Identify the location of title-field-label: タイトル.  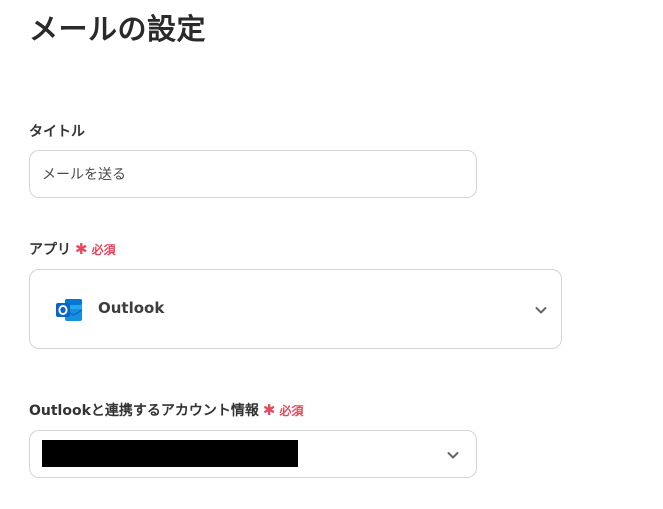
(57, 131).